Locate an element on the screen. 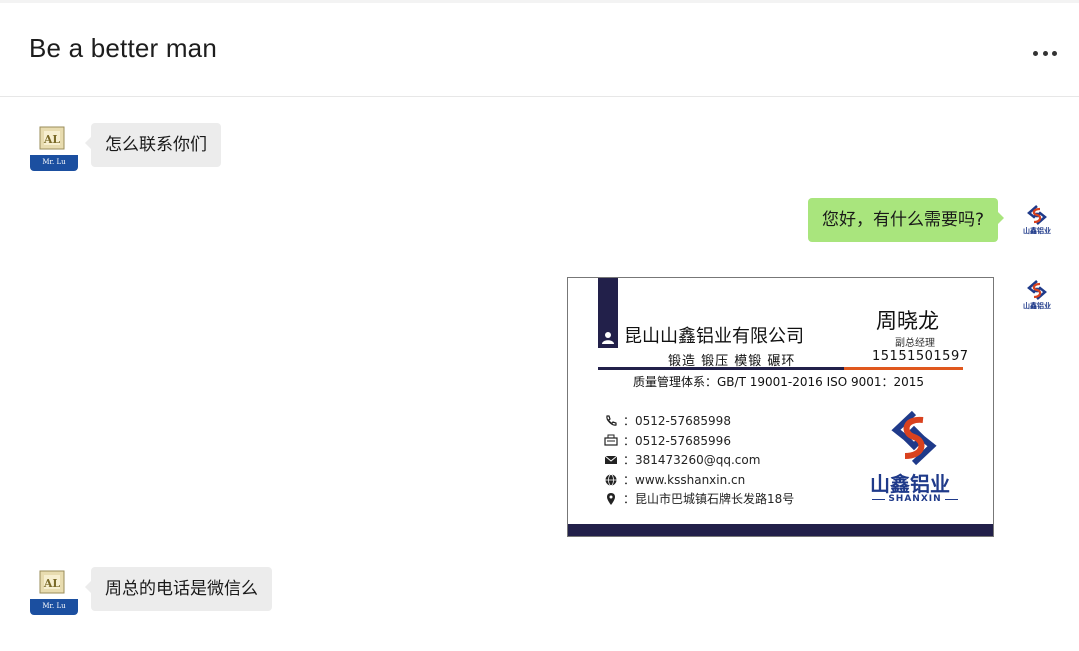  phone-icon is located at coordinates (611, 420).